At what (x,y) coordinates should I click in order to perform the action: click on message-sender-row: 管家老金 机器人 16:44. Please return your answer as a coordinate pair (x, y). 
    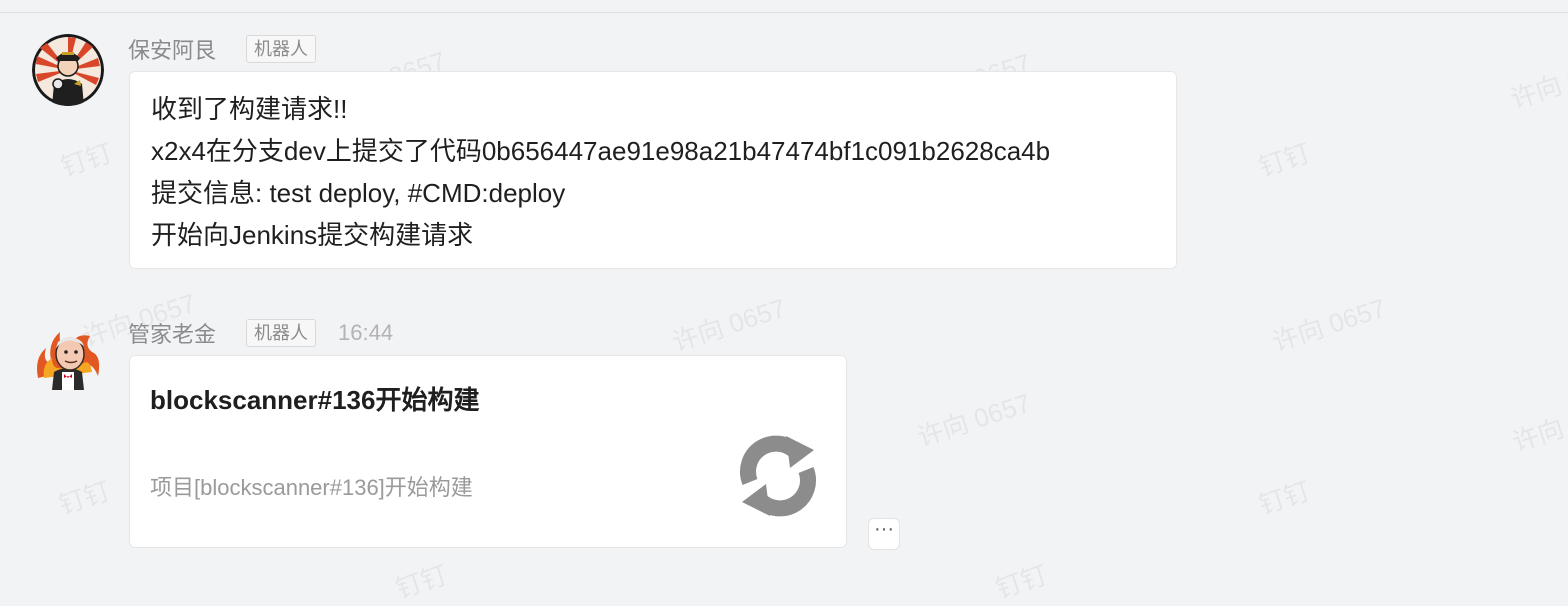
    Looking at the image, I should click on (260, 333).